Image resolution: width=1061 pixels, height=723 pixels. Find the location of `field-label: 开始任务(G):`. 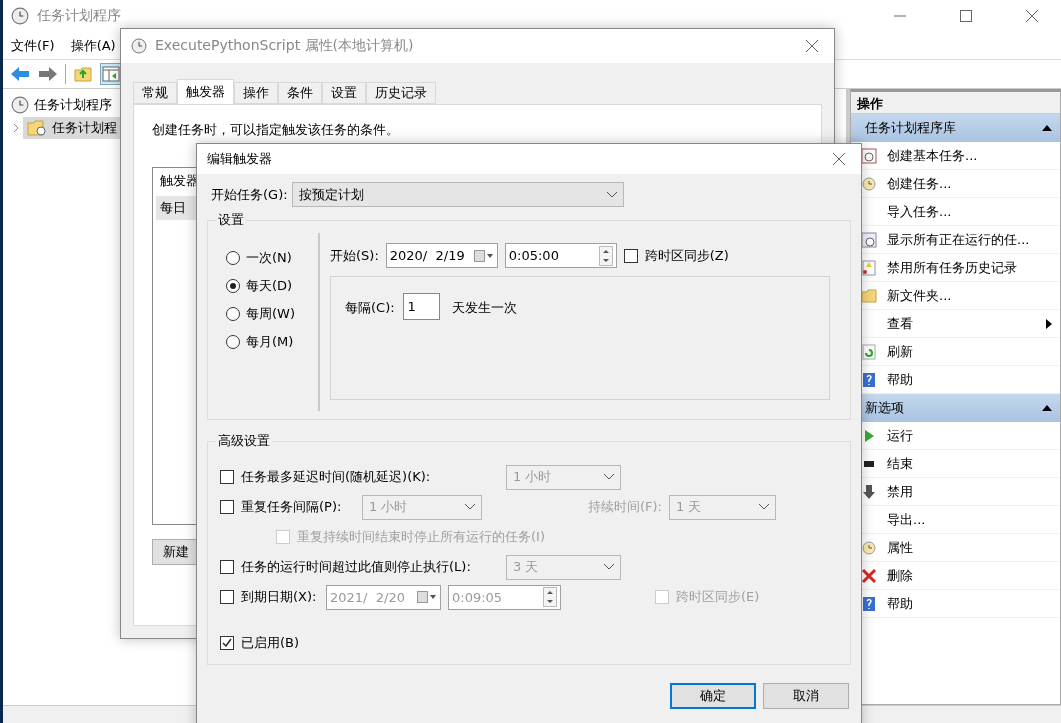

field-label: 开始任务(G): is located at coordinates (249, 194).